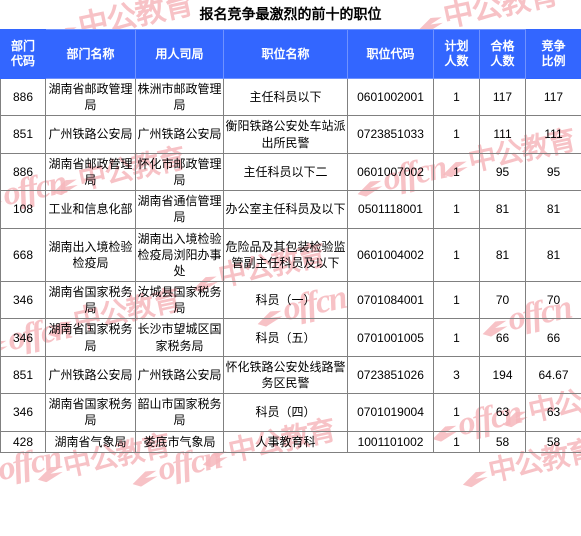  I want to click on cell-dept_name: 工业和信息化部, so click(90, 209).